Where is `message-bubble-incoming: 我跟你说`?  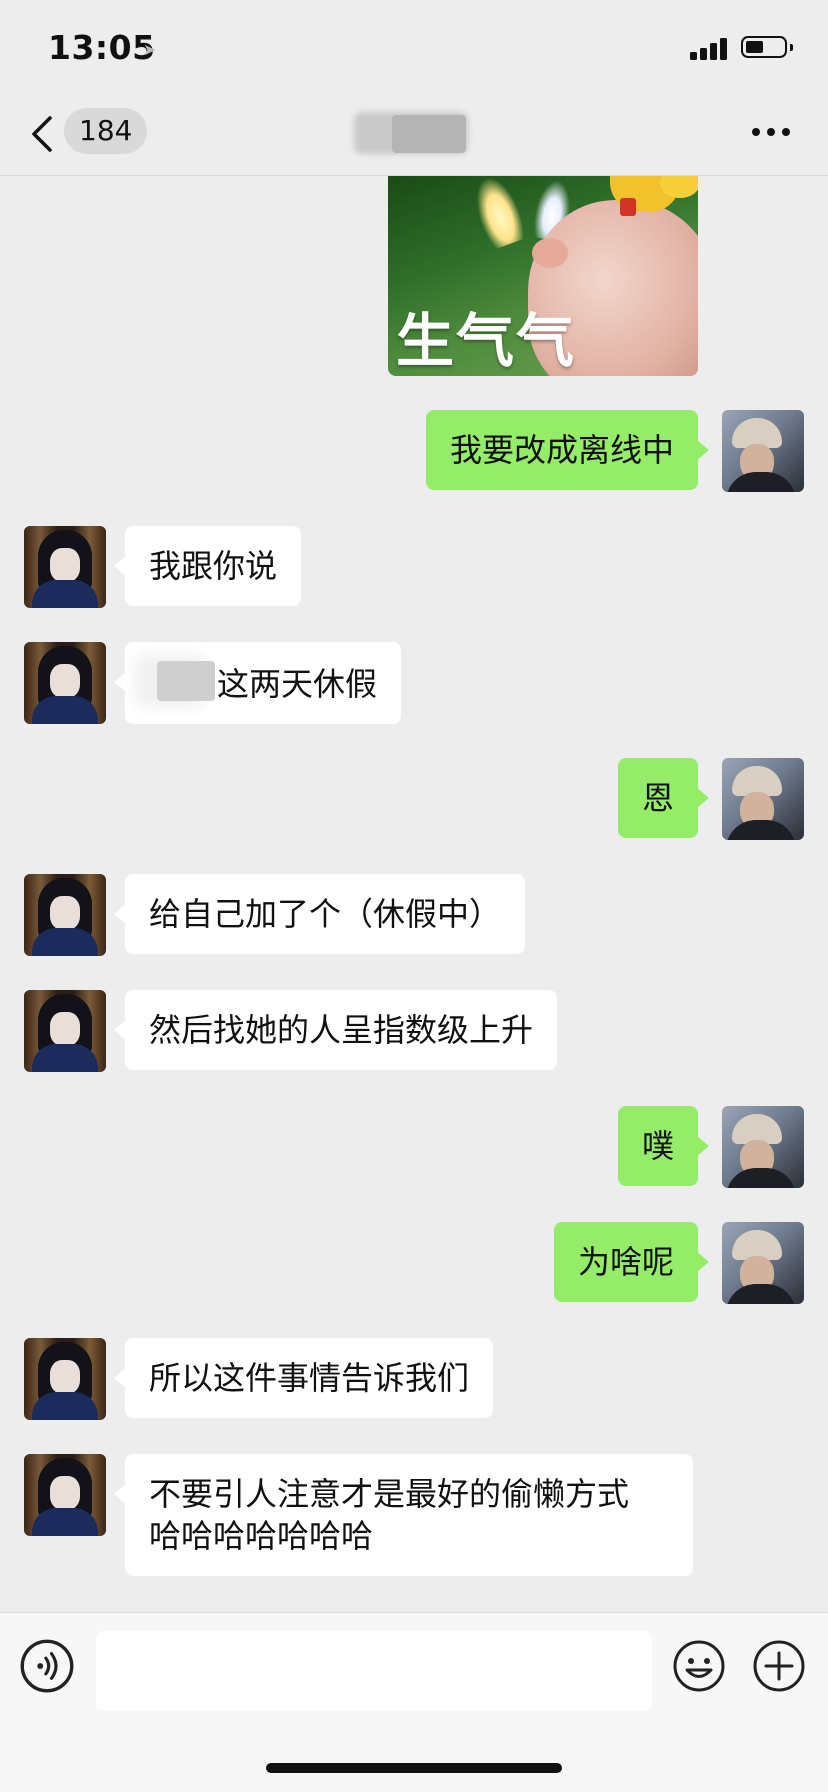
message-bubble-incoming: 我跟你说 is located at coordinates (207, 566).